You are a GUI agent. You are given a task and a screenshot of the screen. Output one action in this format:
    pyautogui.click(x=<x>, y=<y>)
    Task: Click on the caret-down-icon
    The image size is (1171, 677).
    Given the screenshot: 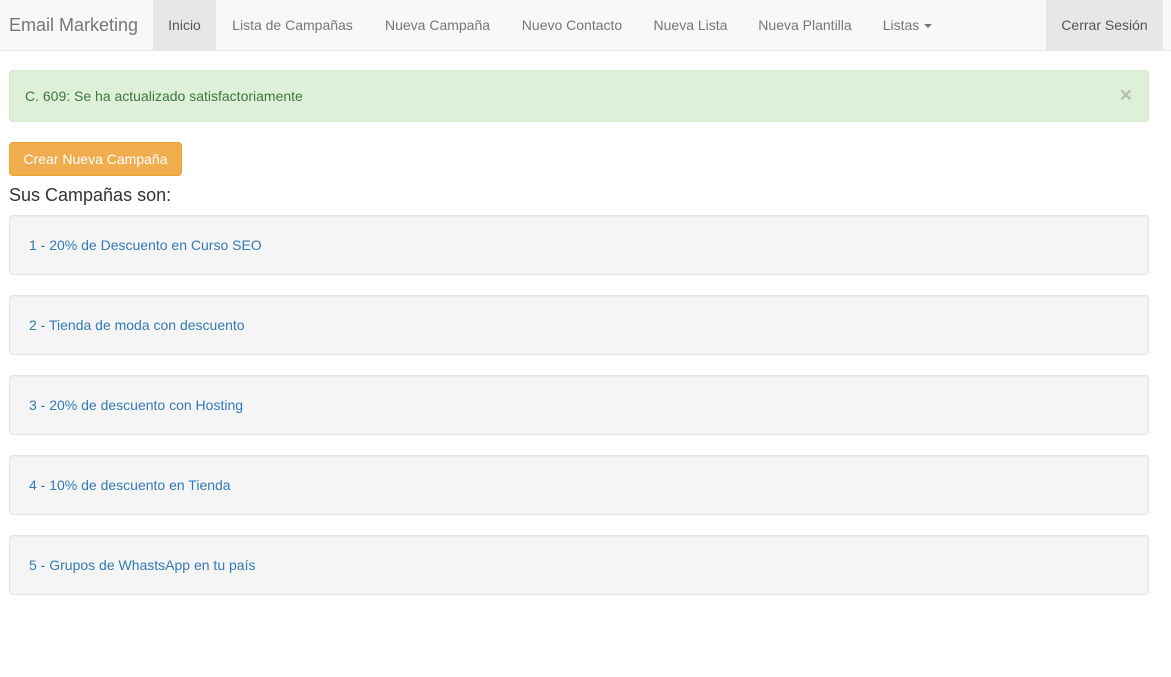 What is the action you would take?
    pyautogui.click(x=928, y=26)
    